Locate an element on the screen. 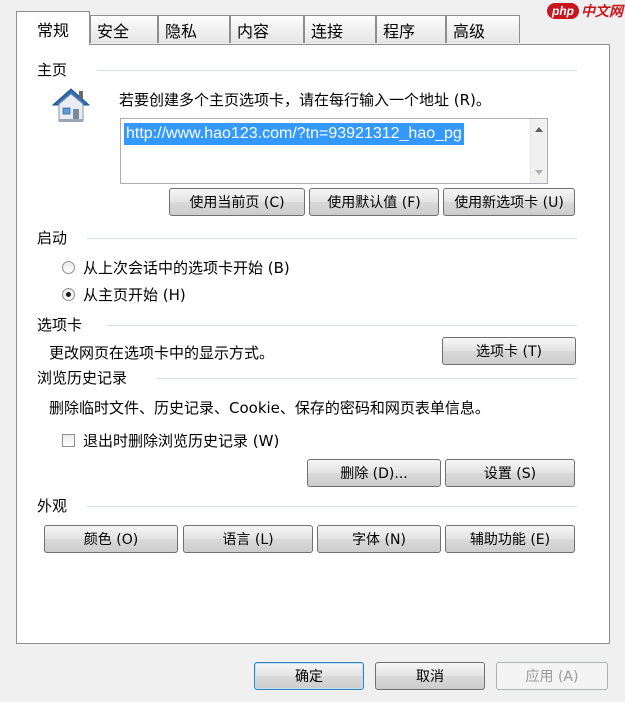  home-icon is located at coordinates (71, 105).